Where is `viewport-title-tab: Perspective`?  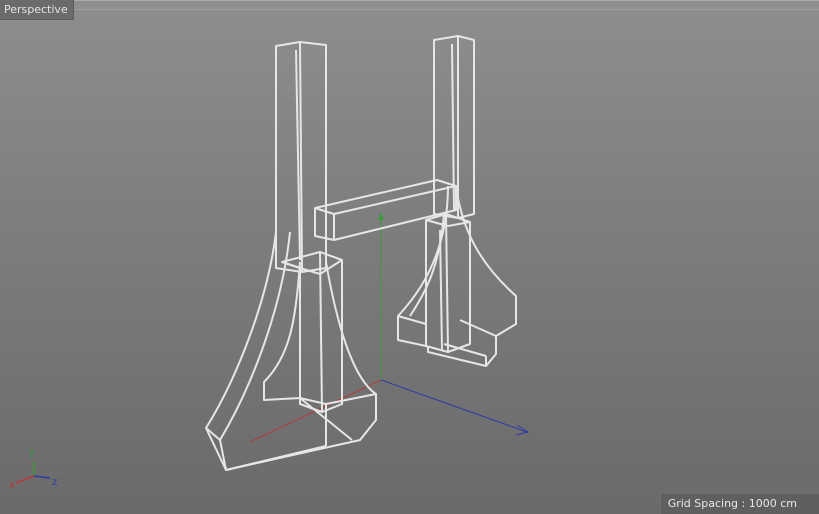
viewport-title-tab: Perspective is located at coordinates (37, 10).